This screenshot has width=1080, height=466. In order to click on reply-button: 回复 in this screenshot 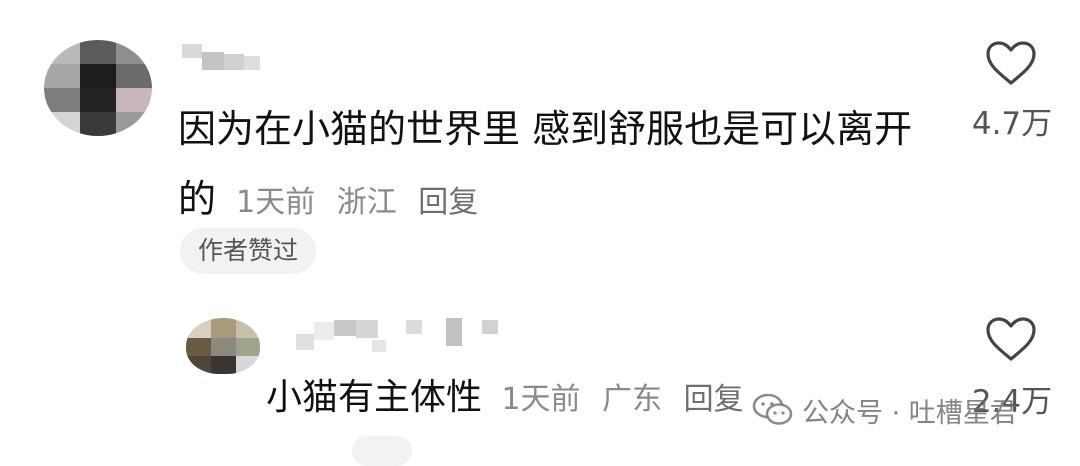, I will do `click(448, 202)`.